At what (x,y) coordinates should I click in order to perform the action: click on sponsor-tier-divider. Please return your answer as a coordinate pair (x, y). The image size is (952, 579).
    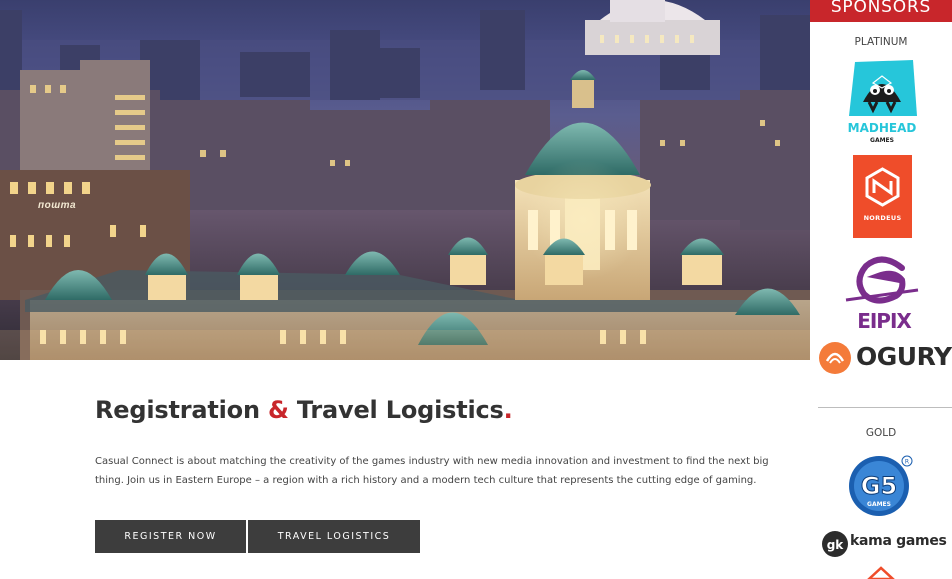
    Looking at the image, I should click on (885, 407).